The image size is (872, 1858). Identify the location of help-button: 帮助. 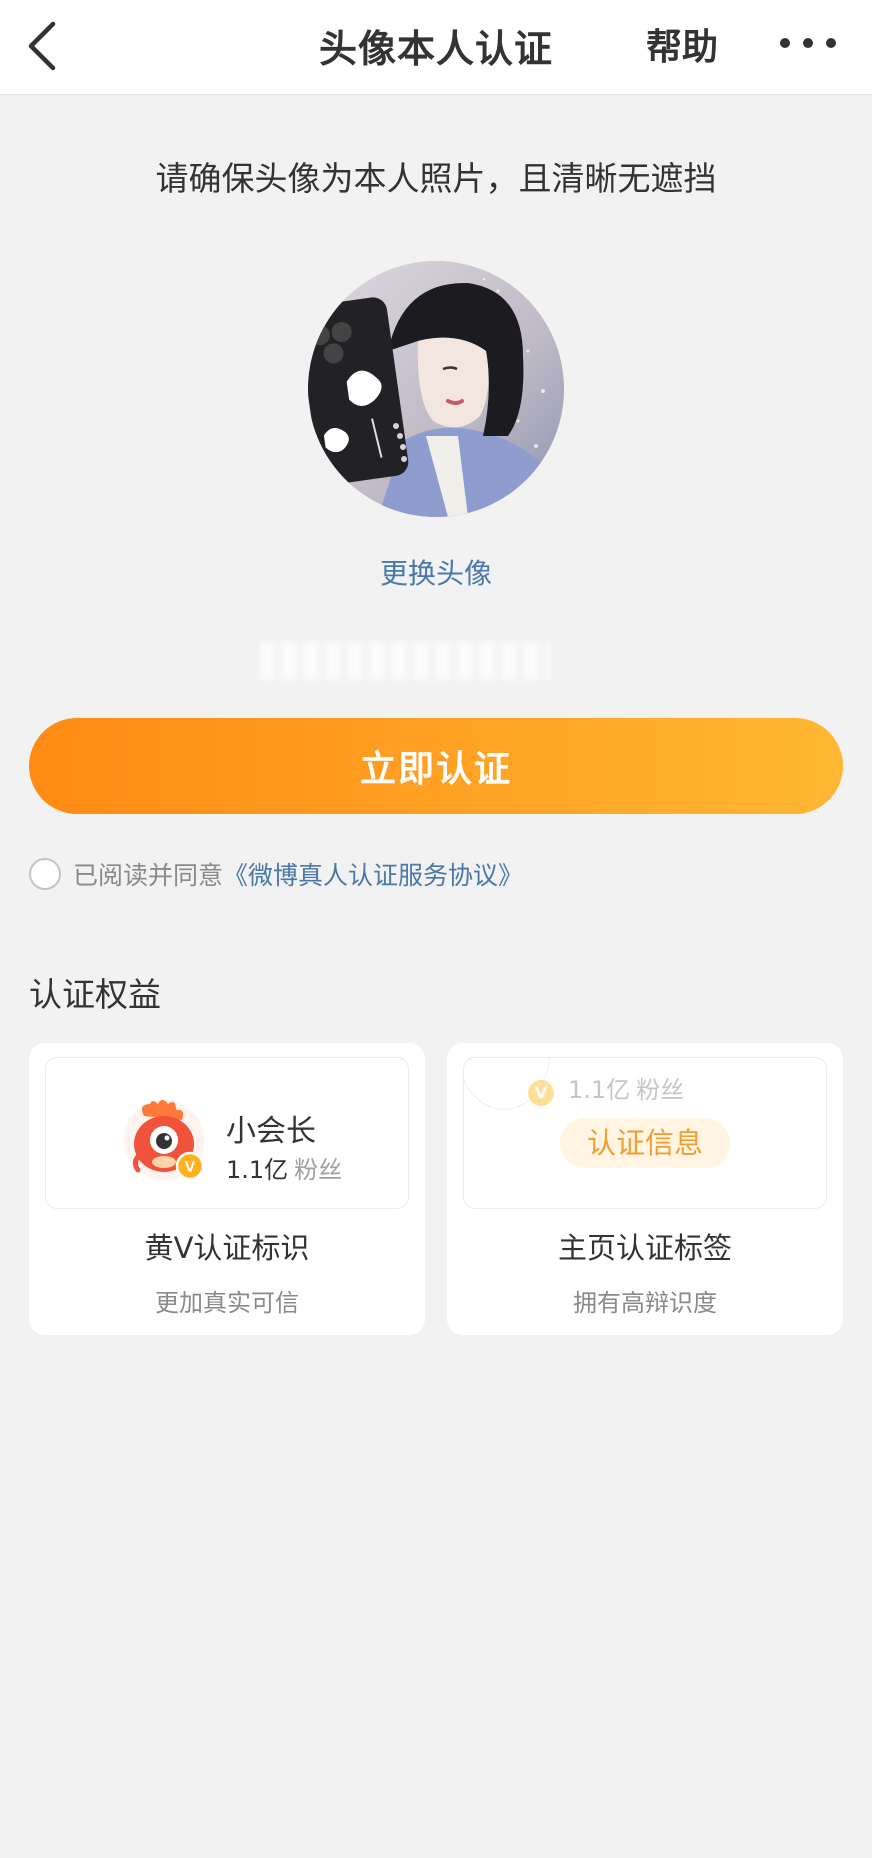
(682, 44).